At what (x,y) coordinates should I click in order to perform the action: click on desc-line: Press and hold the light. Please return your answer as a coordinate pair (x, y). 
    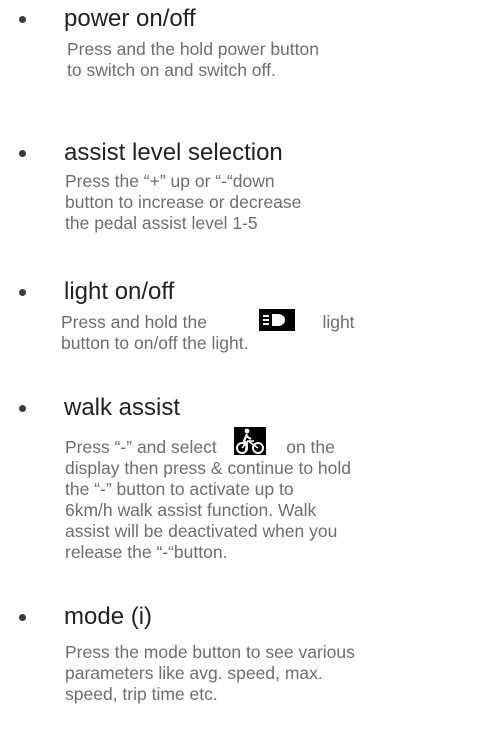
    Looking at the image, I should click on (208, 321).